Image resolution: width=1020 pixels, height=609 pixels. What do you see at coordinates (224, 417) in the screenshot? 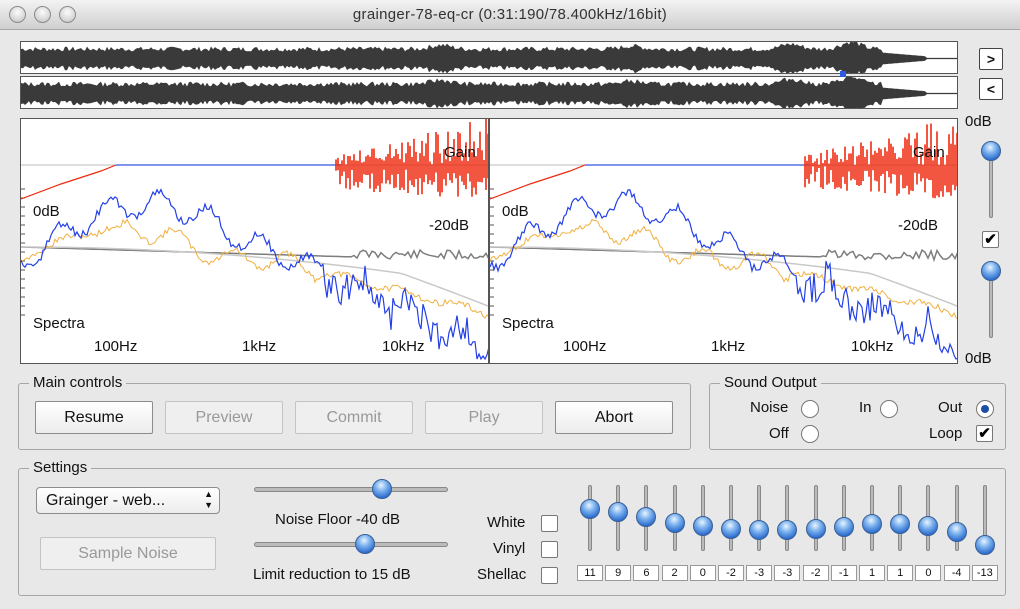
I see `preview-button: Preview` at bounding box center [224, 417].